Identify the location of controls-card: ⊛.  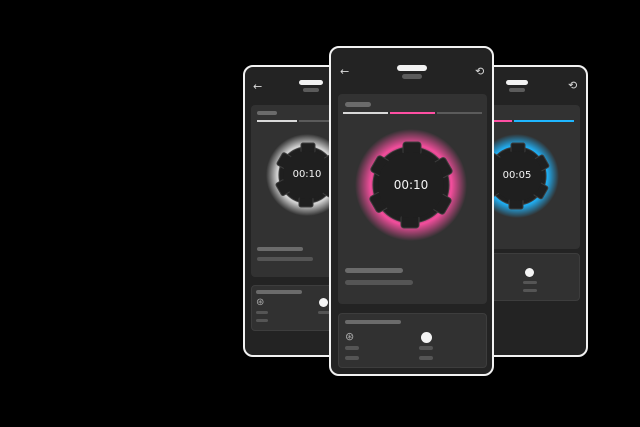
(412, 340).